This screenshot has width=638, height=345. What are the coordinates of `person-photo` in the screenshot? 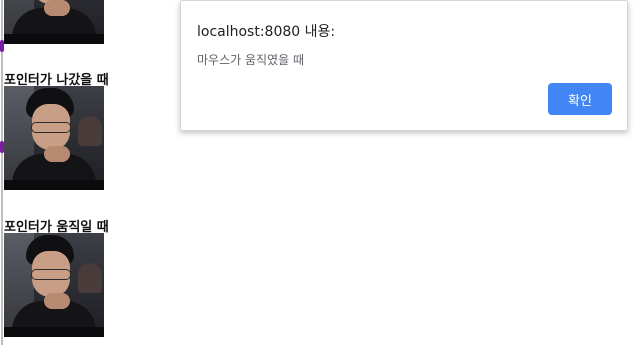 It's located at (54, 22).